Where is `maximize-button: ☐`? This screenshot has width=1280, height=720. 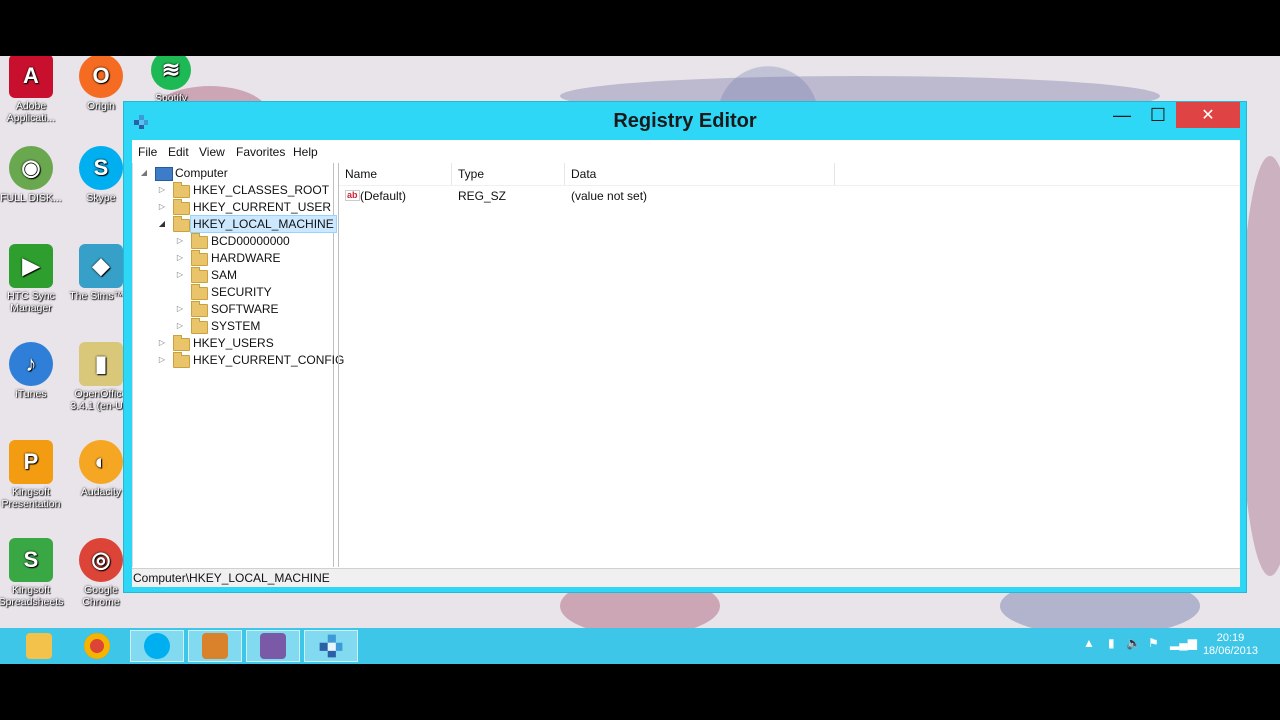 maximize-button: ☐ is located at coordinates (1158, 115).